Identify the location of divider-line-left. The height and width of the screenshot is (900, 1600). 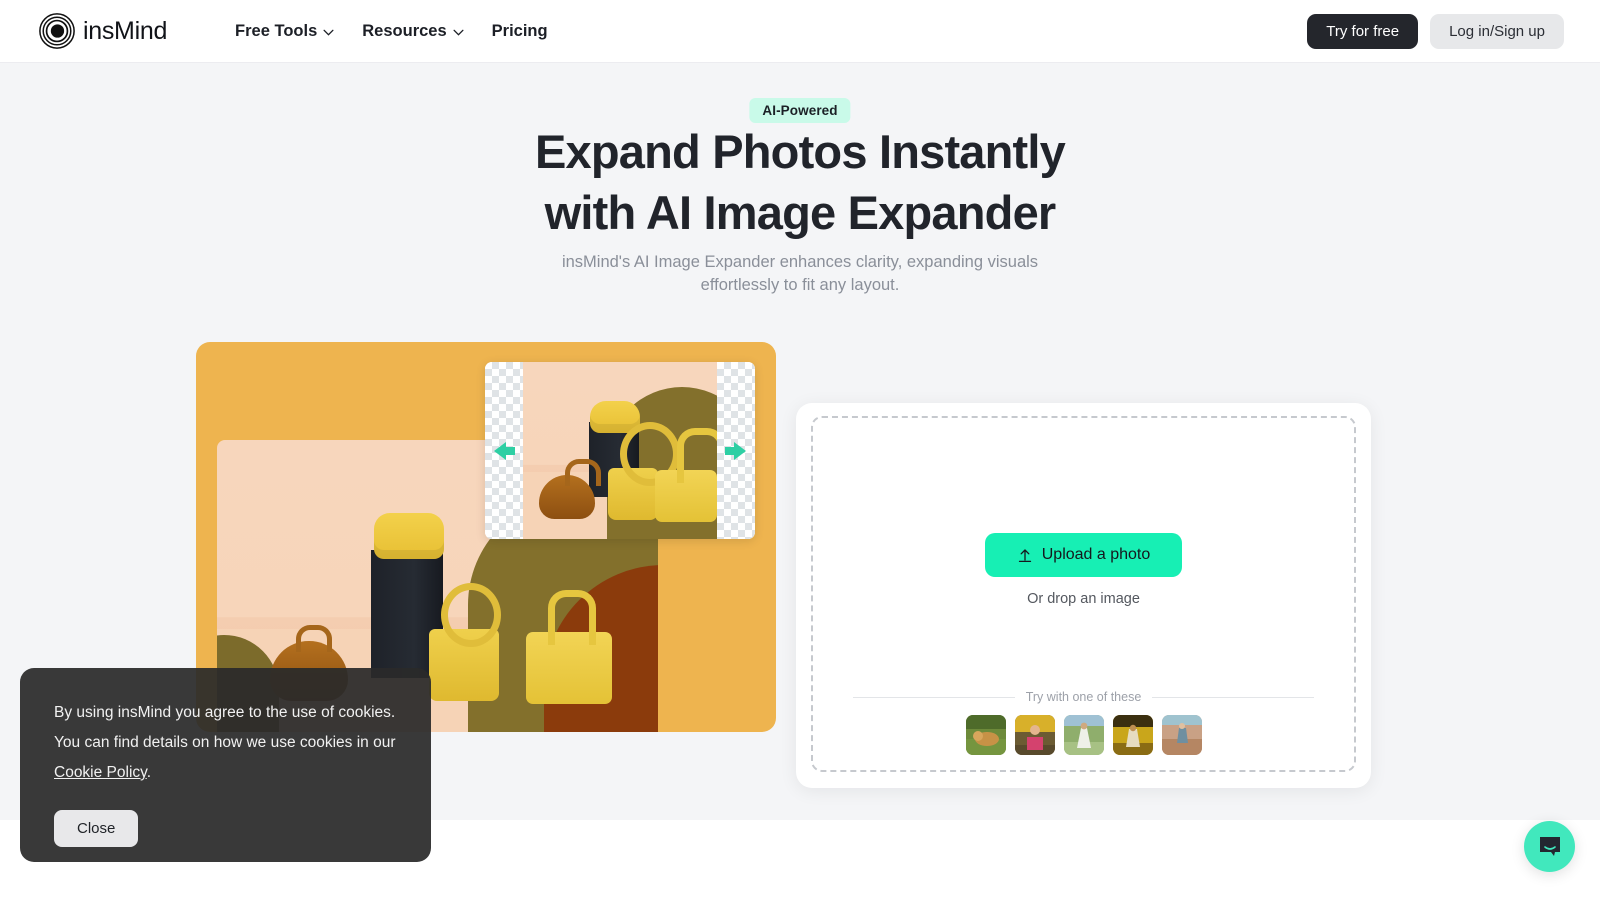
(934, 697).